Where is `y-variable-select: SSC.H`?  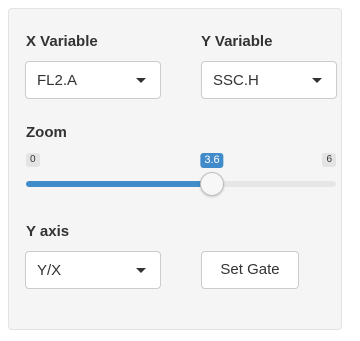
y-variable-select: SSC.H is located at coordinates (269, 80).